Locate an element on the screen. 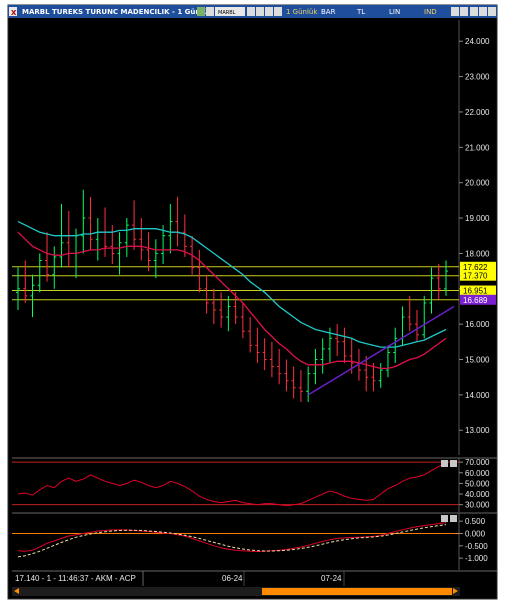 This screenshot has height=605, width=507. price-tick-label: 22.000 is located at coordinates (477, 112).